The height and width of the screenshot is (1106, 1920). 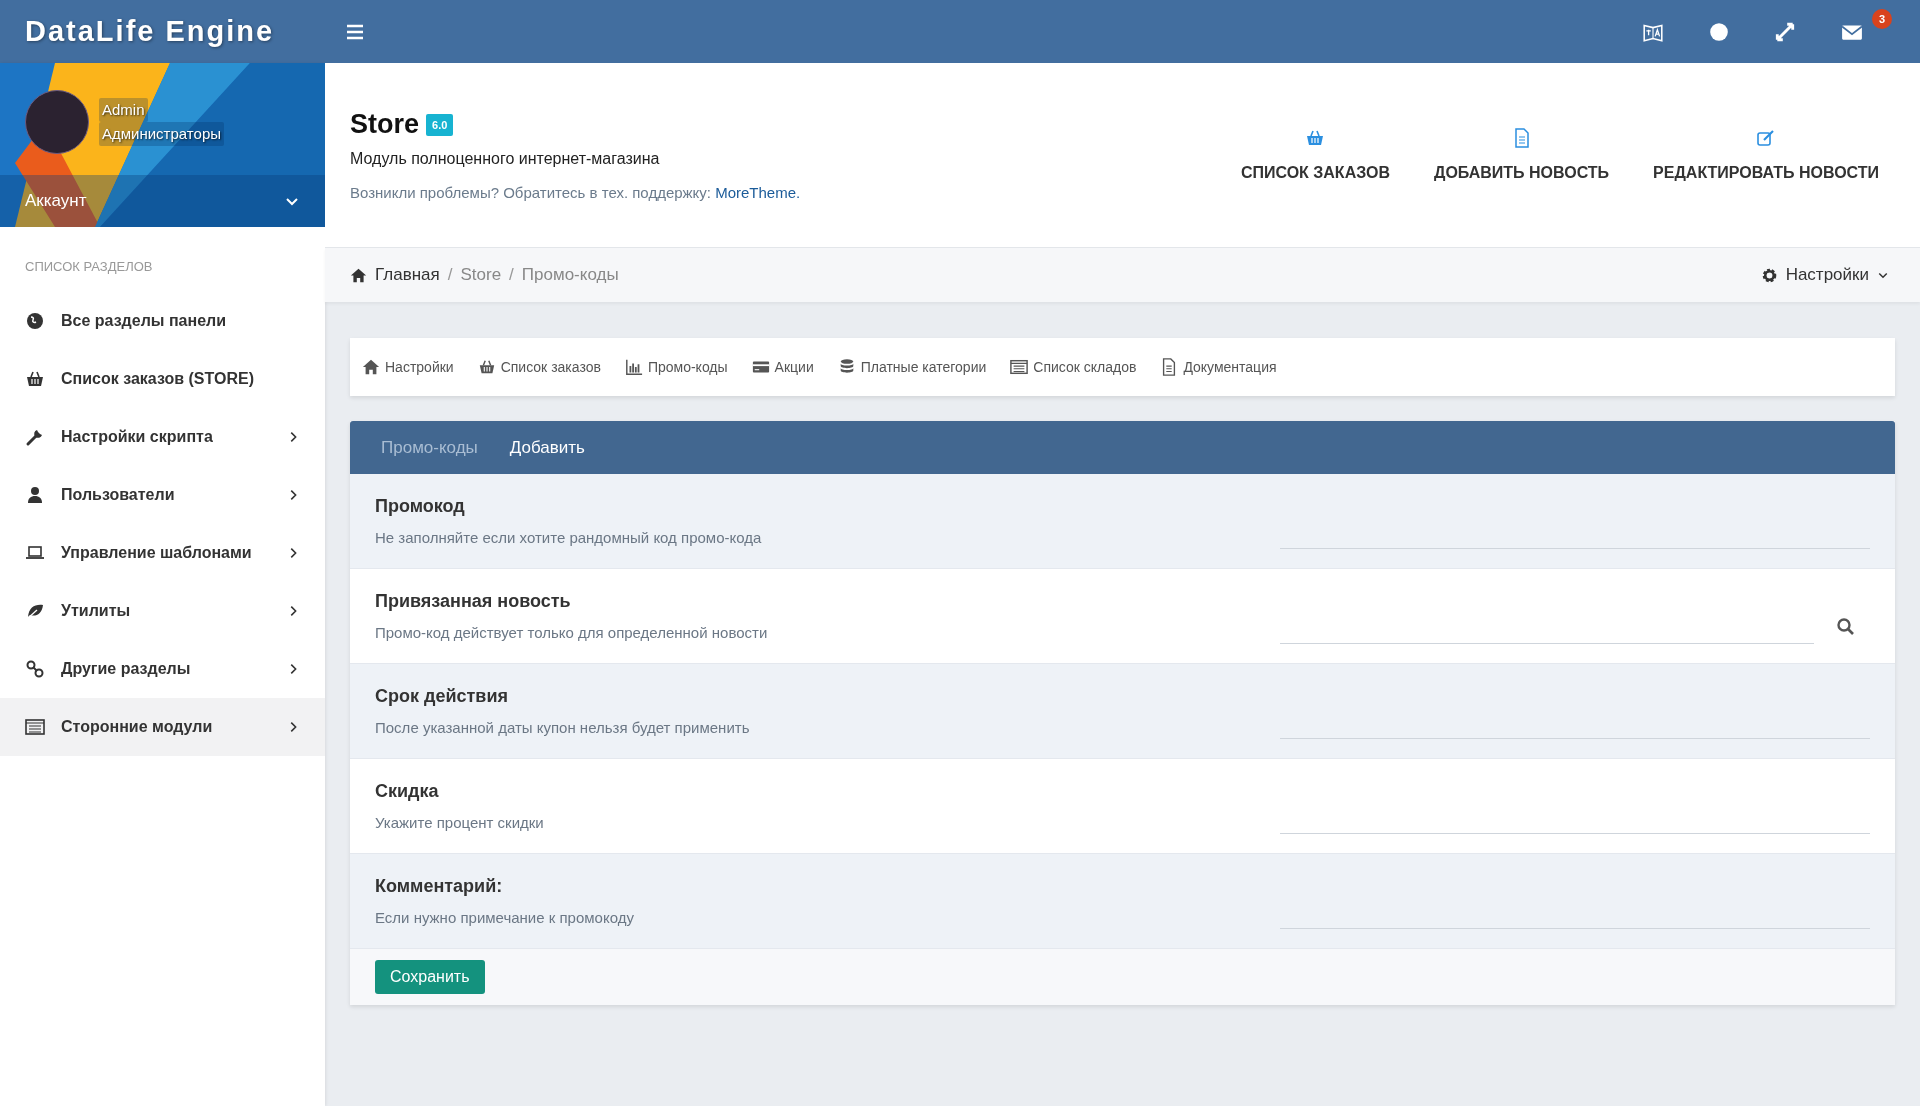 I want to click on sidebar-label: Все разделы панели, so click(x=144, y=321).